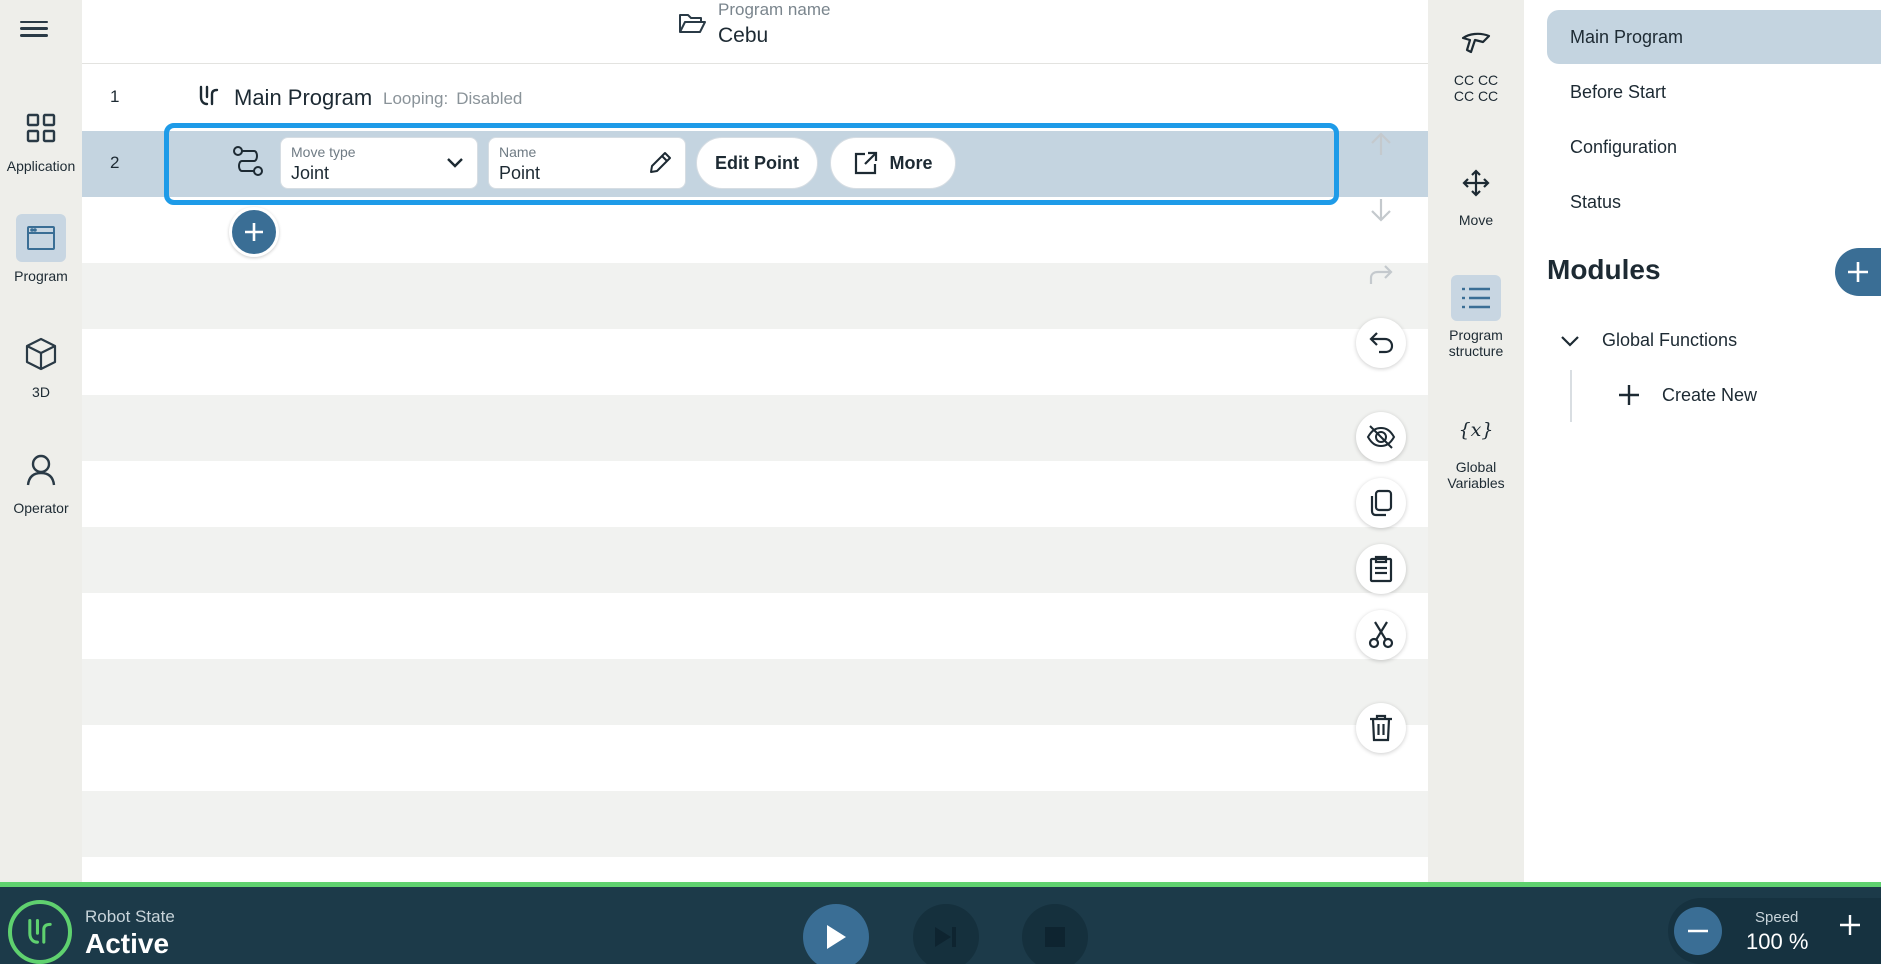 The height and width of the screenshot is (964, 1881). I want to click on clipboard-icon, so click(1381, 569).